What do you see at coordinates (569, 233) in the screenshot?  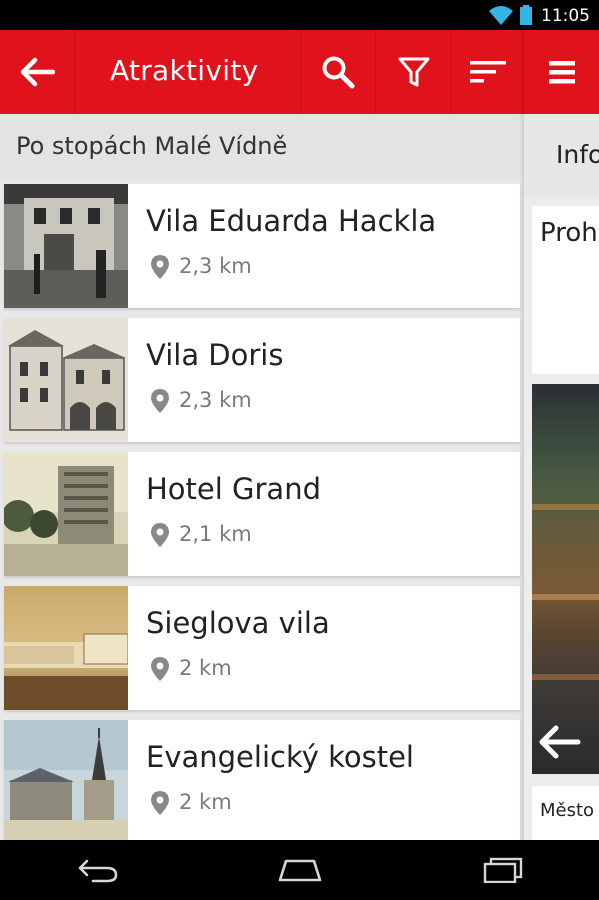 I see `detail-card-title: Proh` at bounding box center [569, 233].